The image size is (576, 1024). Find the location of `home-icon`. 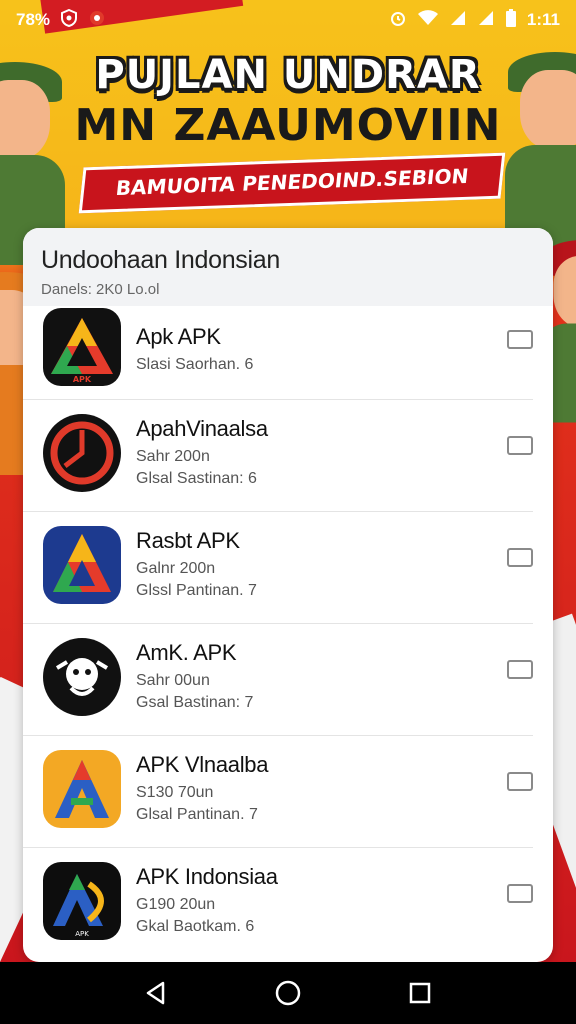

home-icon is located at coordinates (288, 993).